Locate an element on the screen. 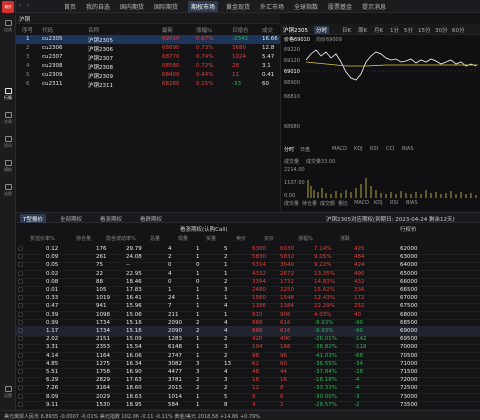  strike-price: 67500 is located at coordinates (409, 306).